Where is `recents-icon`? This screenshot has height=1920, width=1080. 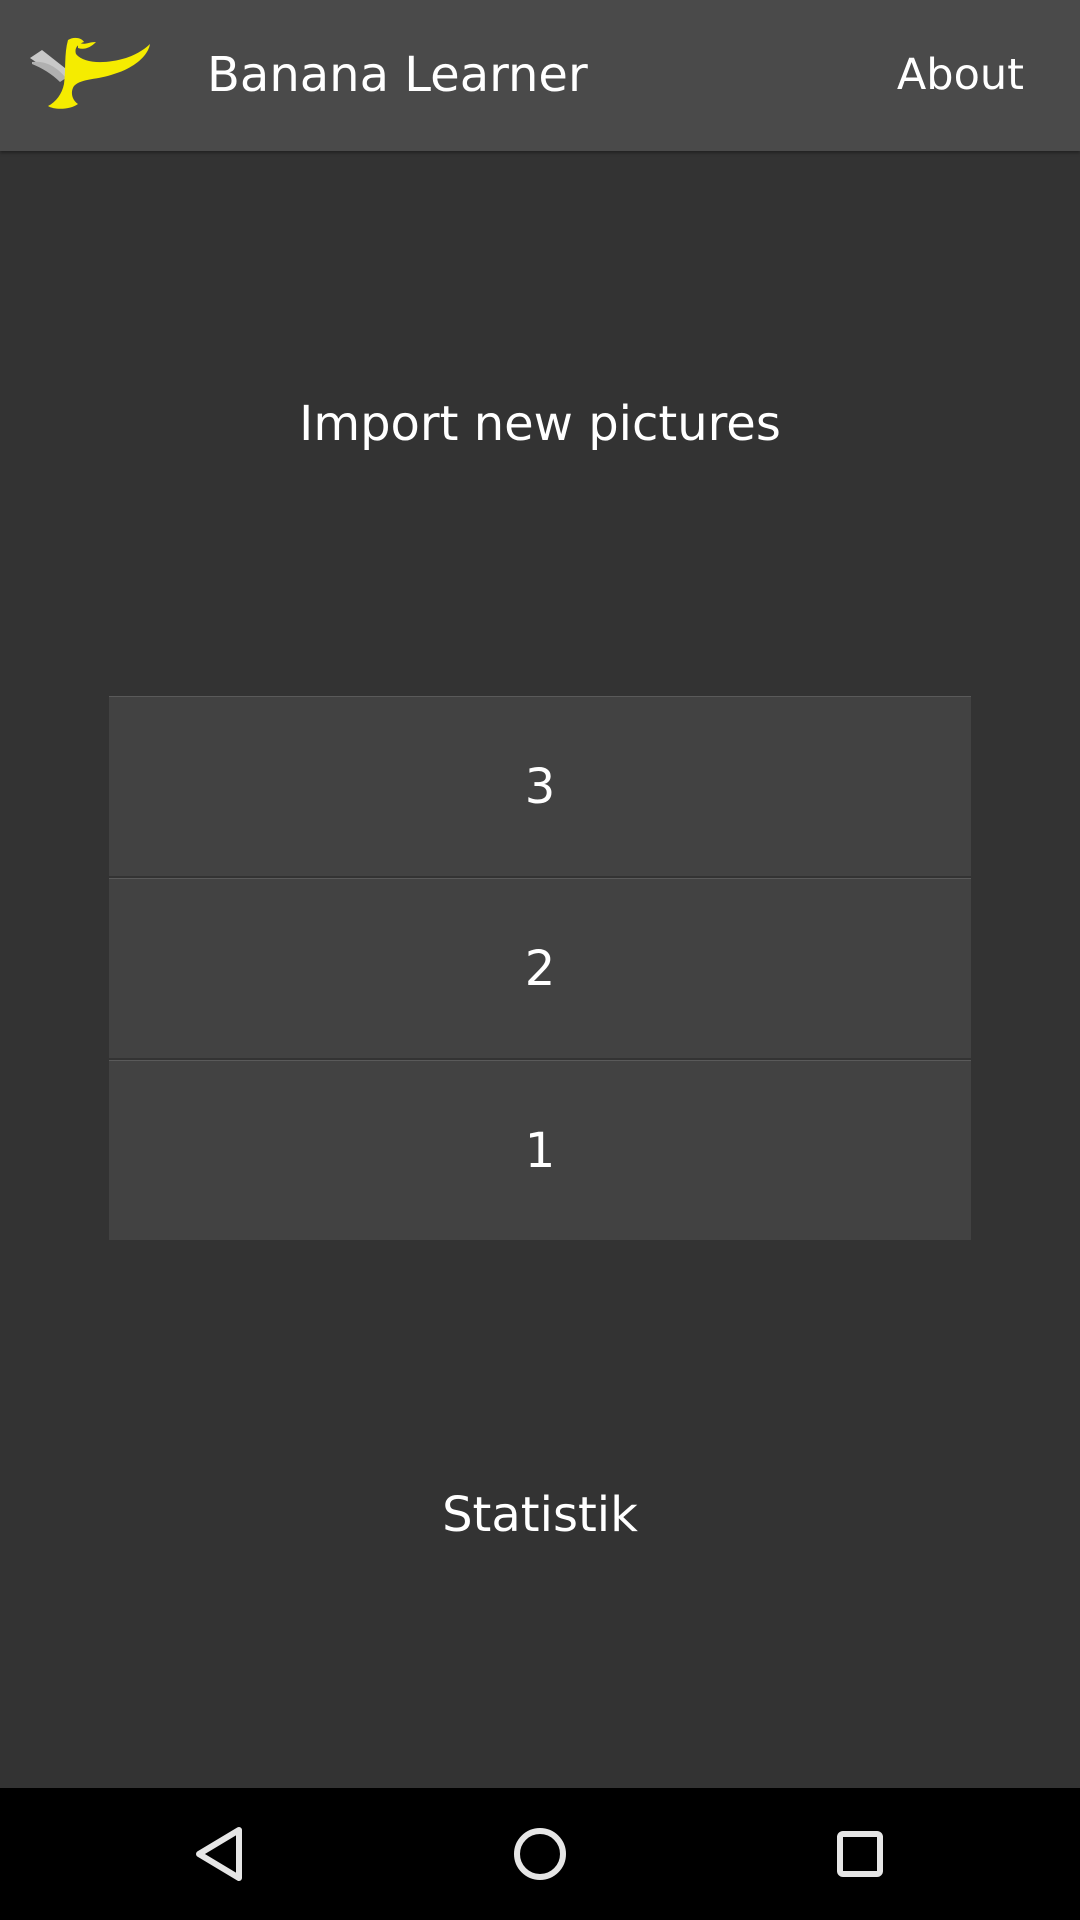
recents-icon is located at coordinates (860, 1854).